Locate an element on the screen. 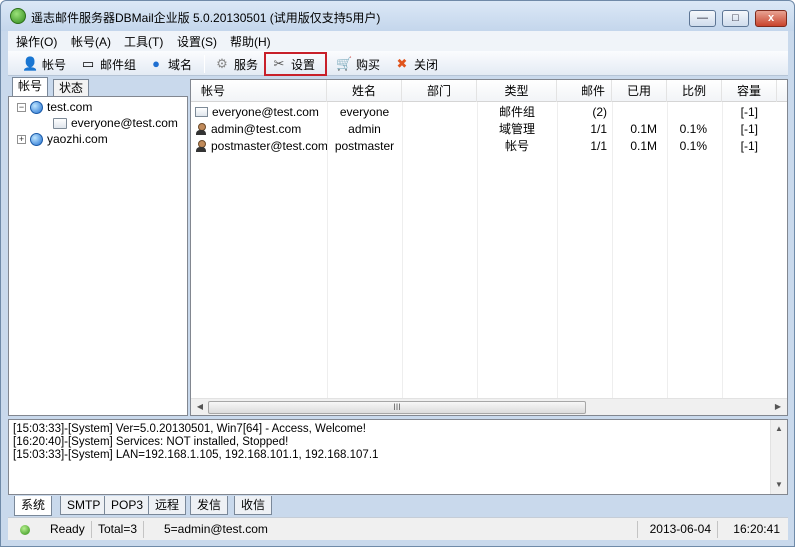 The width and height of the screenshot is (795, 547). cell-name: admin is located at coordinates (364, 129).